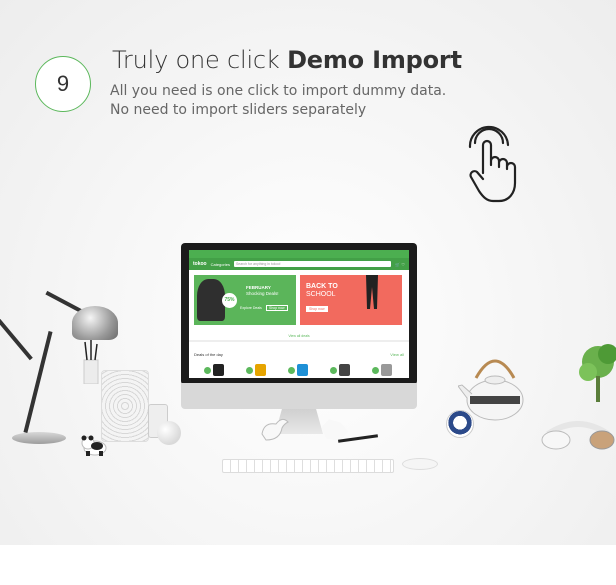  Describe the element at coordinates (299, 341) in the screenshot. I see `screen-divider` at that location.